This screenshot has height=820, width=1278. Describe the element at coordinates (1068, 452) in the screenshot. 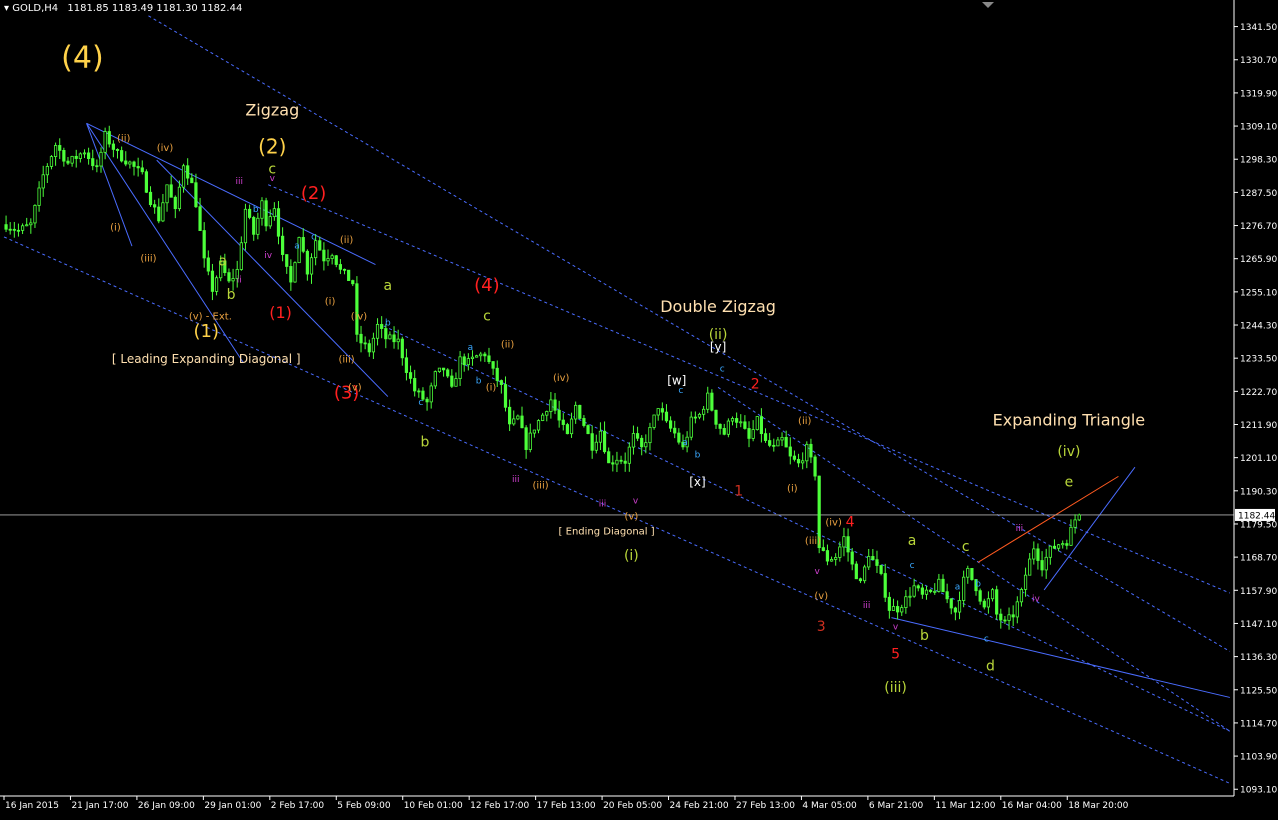

I see `wave-label-35: (iv)` at that location.